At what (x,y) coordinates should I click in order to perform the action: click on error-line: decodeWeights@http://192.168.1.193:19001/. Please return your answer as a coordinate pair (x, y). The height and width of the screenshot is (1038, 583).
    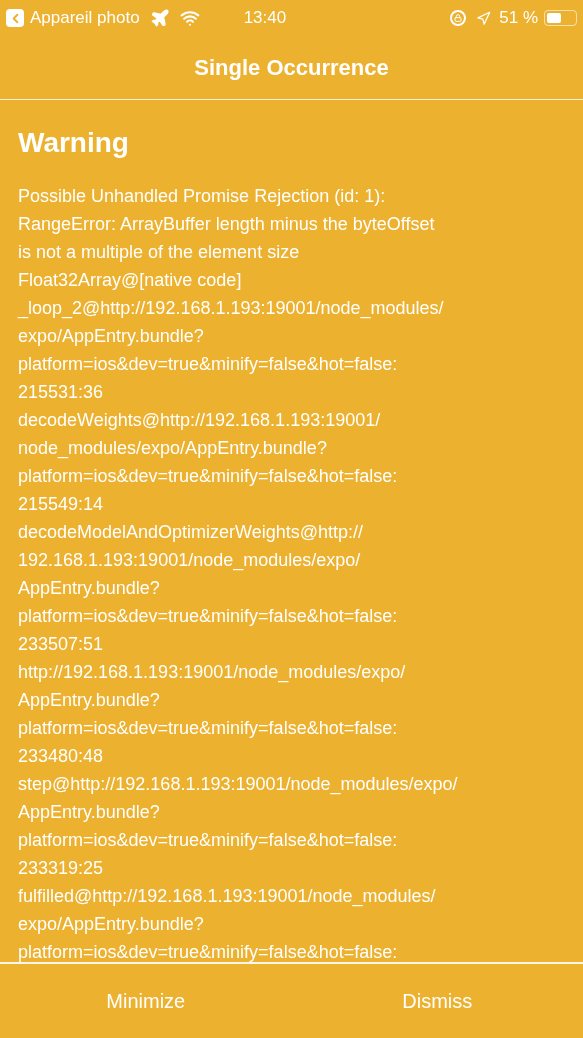
    Looking at the image, I should click on (200, 420).